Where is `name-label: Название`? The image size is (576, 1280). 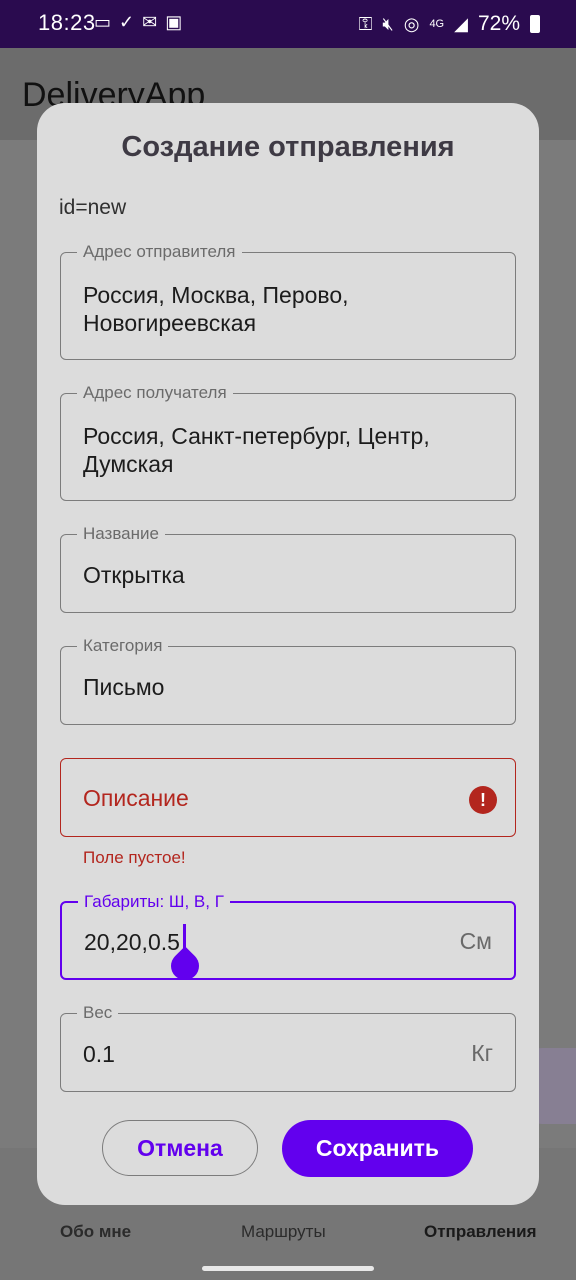
name-label: Название is located at coordinates (121, 534).